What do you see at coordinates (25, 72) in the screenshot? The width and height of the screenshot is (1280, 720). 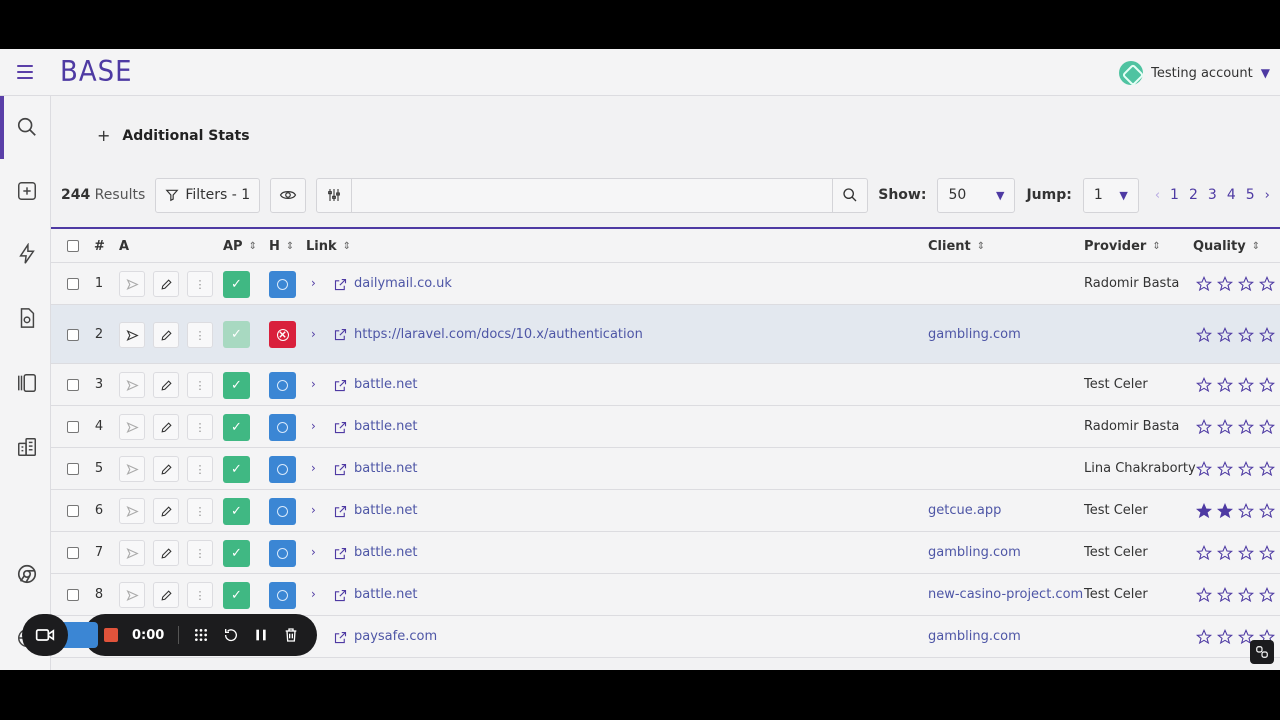 I see `menu-icon` at bounding box center [25, 72].